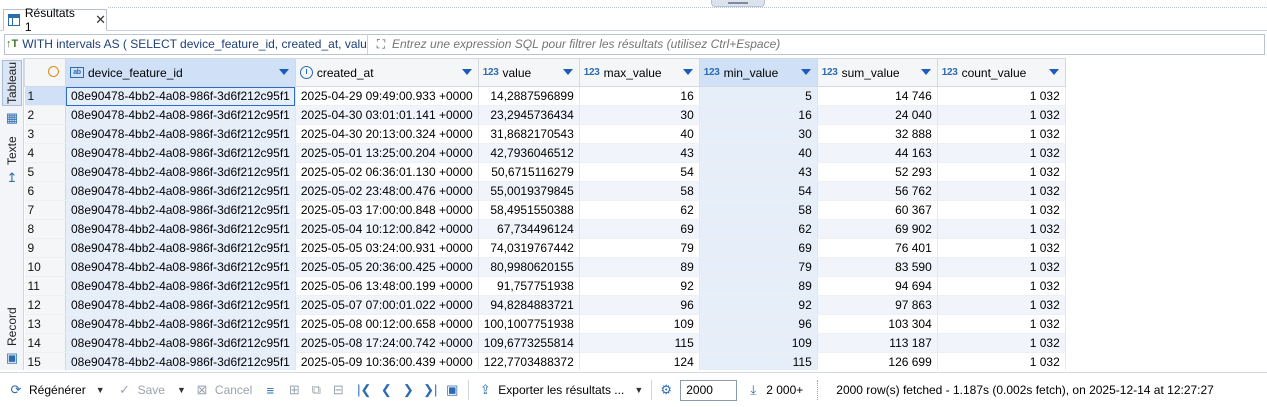 This screenshot has height=407, width=1267. I want to click on row-number: 9, so click(45, 248).